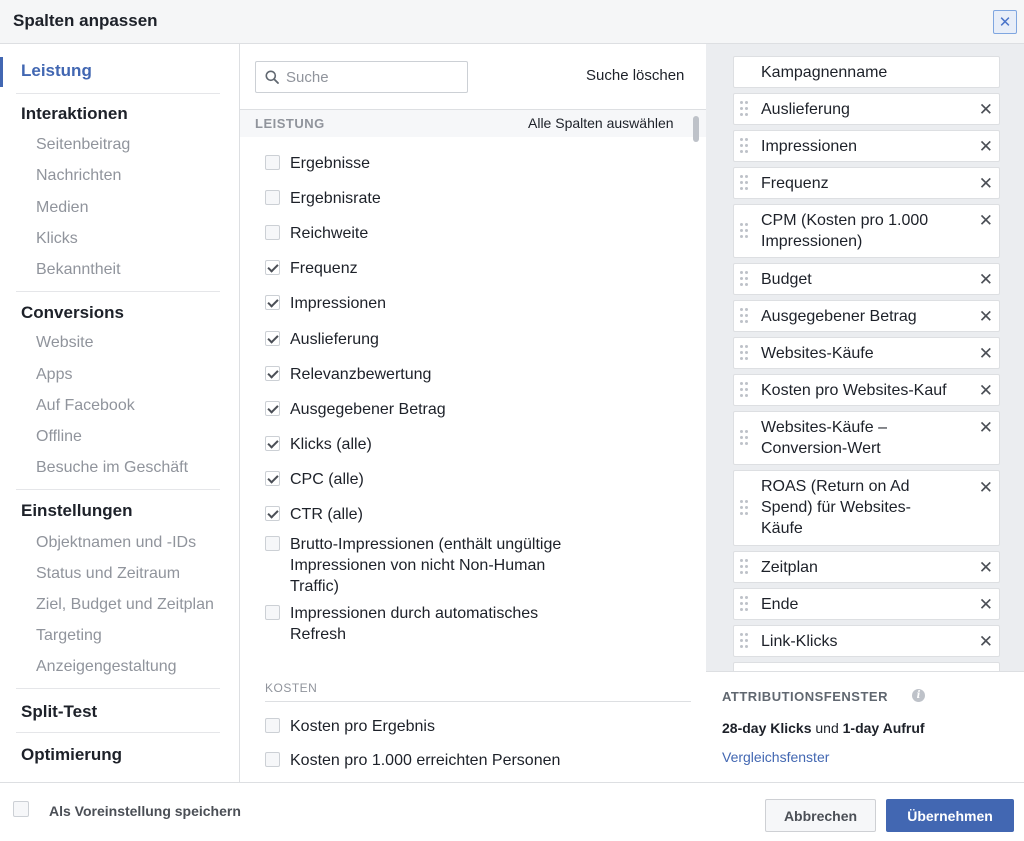 The width and height of the screenshot is (1024, 841). I want to click on compare-windows-link: Vergleichsfenster, so click(775, 757).